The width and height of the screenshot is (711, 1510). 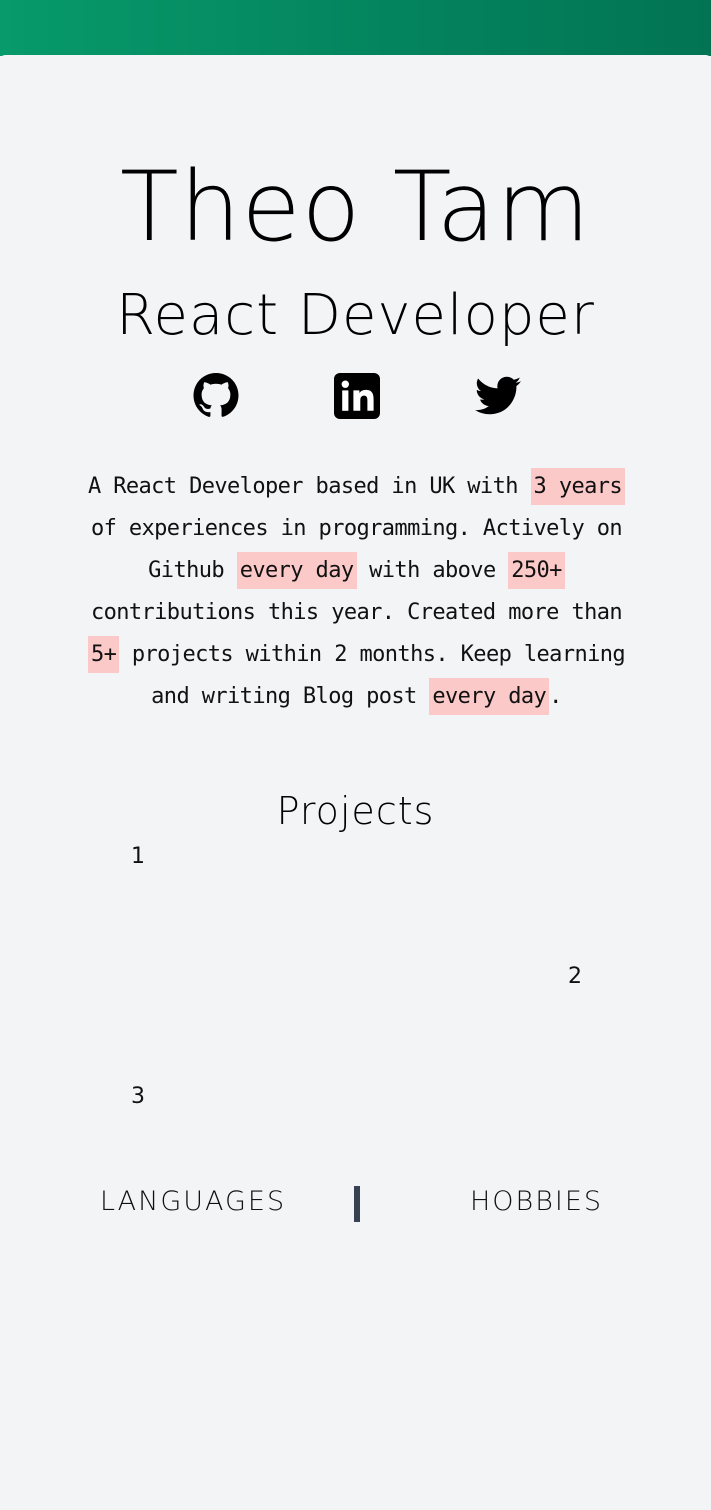 What do you see at coordinates (575, 977) in the screenshot?
I see `project-item-2: 2` at bounding box center [575, 977].